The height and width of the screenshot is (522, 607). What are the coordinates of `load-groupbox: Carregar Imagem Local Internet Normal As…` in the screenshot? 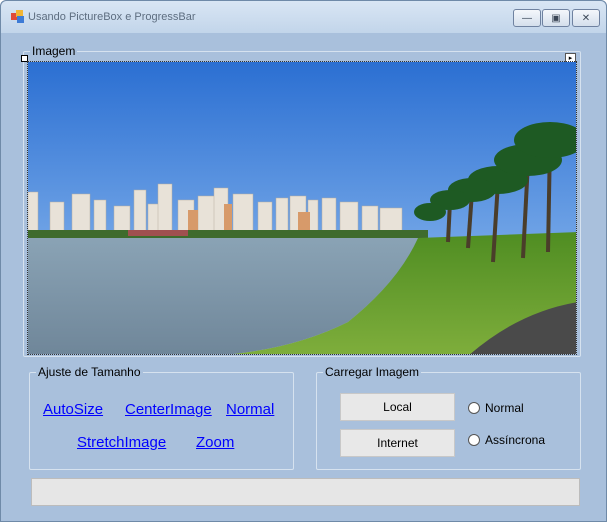 It's located at (448, 417).